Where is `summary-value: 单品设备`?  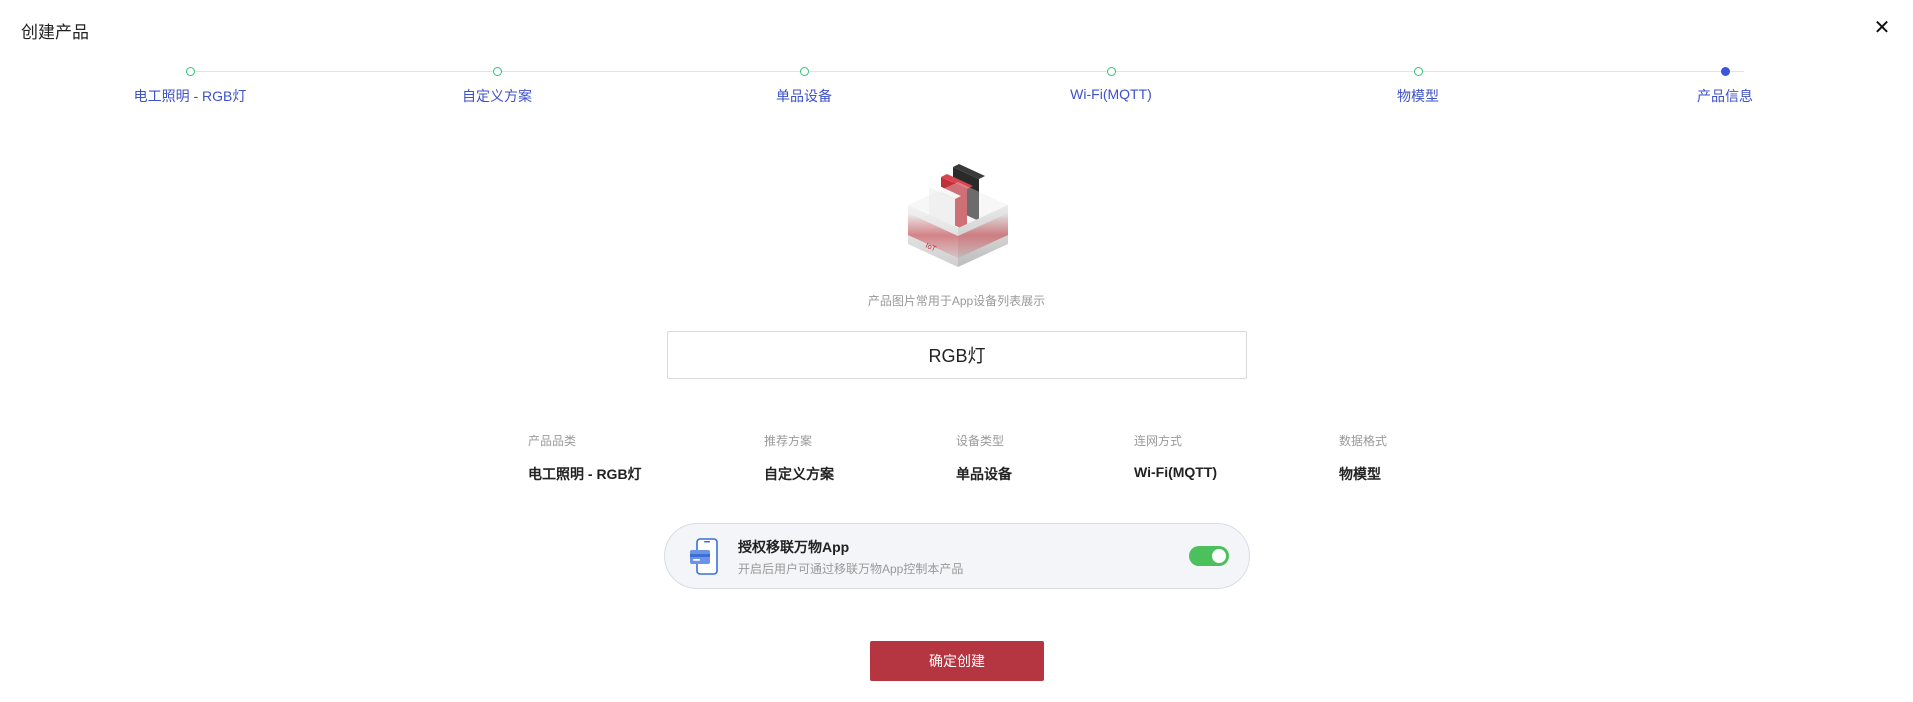 summary-value: 单品设备 is located at coordinates (984, 474).